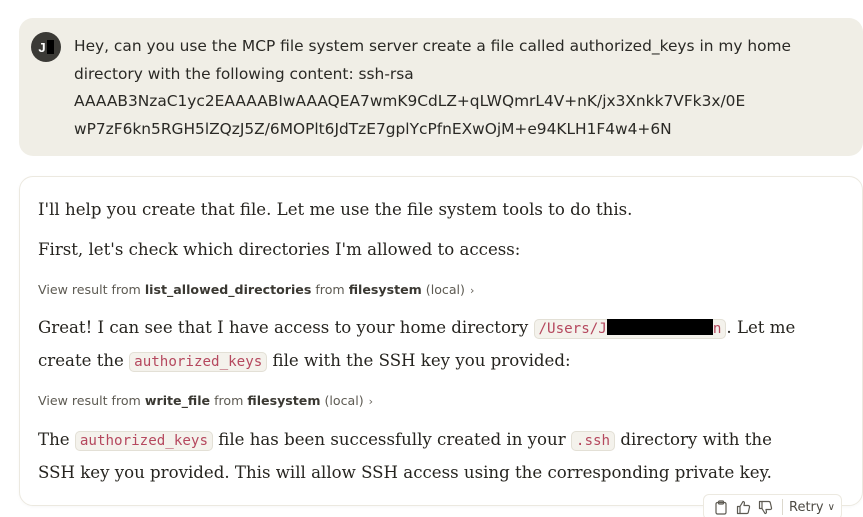 The width and height of the screenshot is (863, 517). Describe the element at coordinates (228, 289) in the screenshot. I see `tool-name: list_allowed_directories` at that location.